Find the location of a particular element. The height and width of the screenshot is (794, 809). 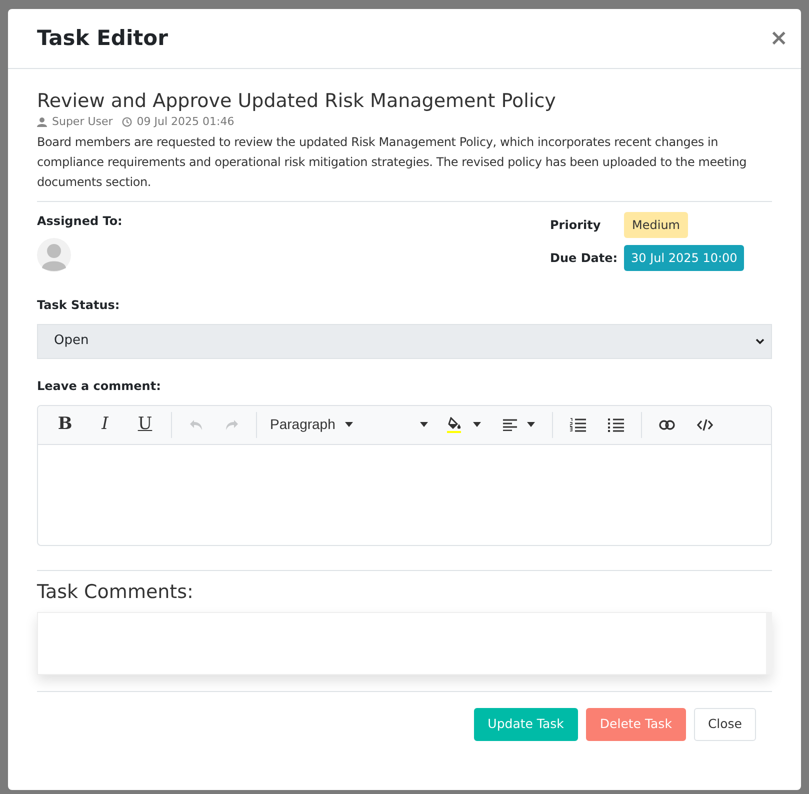

field-label: Leave a comment: is located at coordinates (99, 386).